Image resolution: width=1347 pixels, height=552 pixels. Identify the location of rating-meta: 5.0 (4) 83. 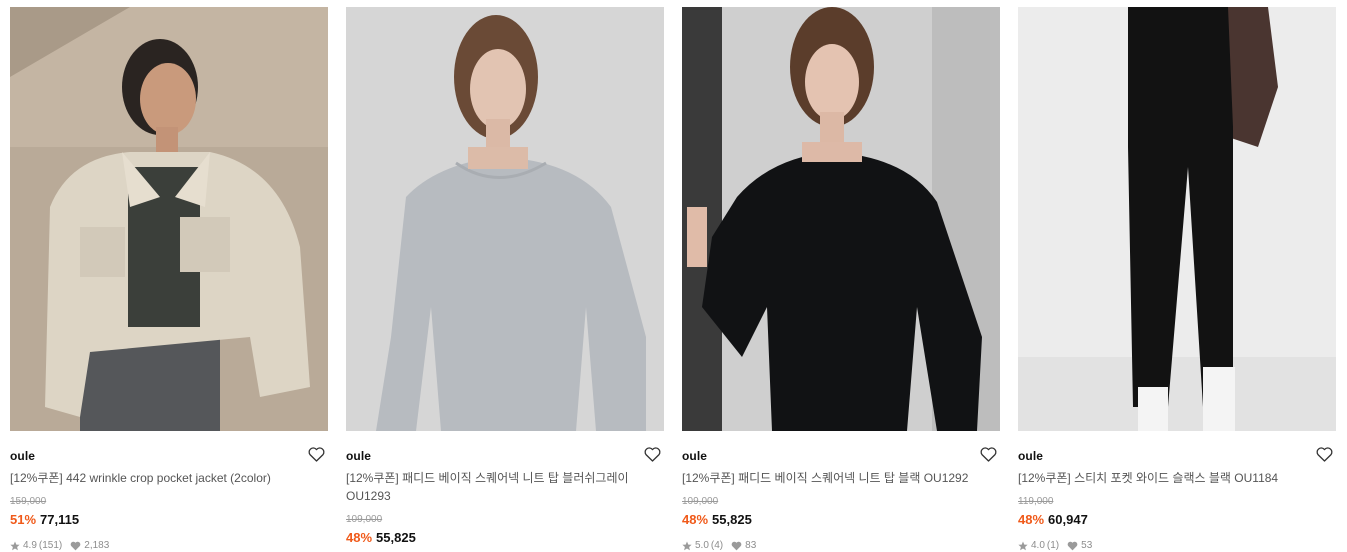
(719, 545).